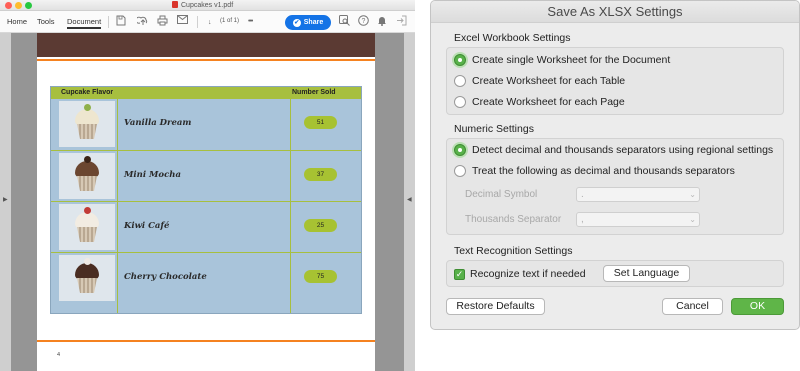 The height and width of the screenshot is (371, 800). What do you see at coordinates (87, 92) in the screenshot?
I see `column-header-flavor: Cupcake Flavor` at bounding box center [87, 92].